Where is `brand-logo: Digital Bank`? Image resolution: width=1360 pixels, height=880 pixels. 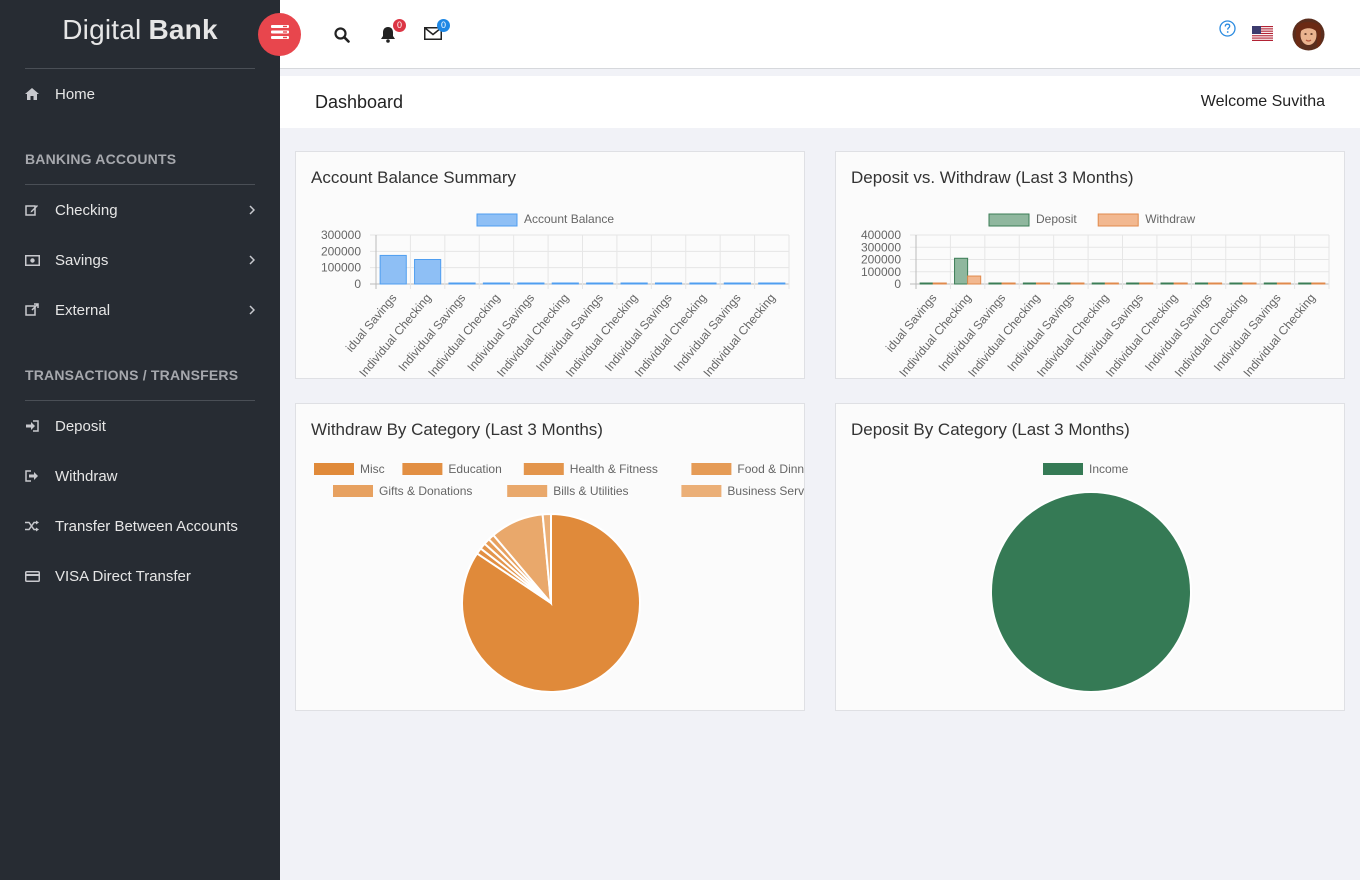 brand-logo: Digital Bank is located at coordinates (140, 30).